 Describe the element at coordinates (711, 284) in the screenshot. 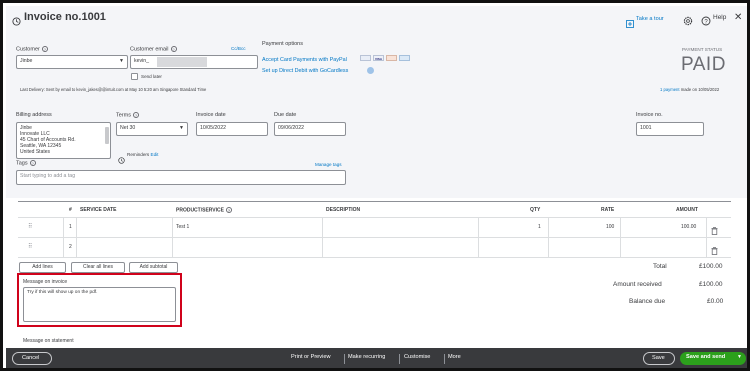

I see `amount-received-value: £100.00` at that location.